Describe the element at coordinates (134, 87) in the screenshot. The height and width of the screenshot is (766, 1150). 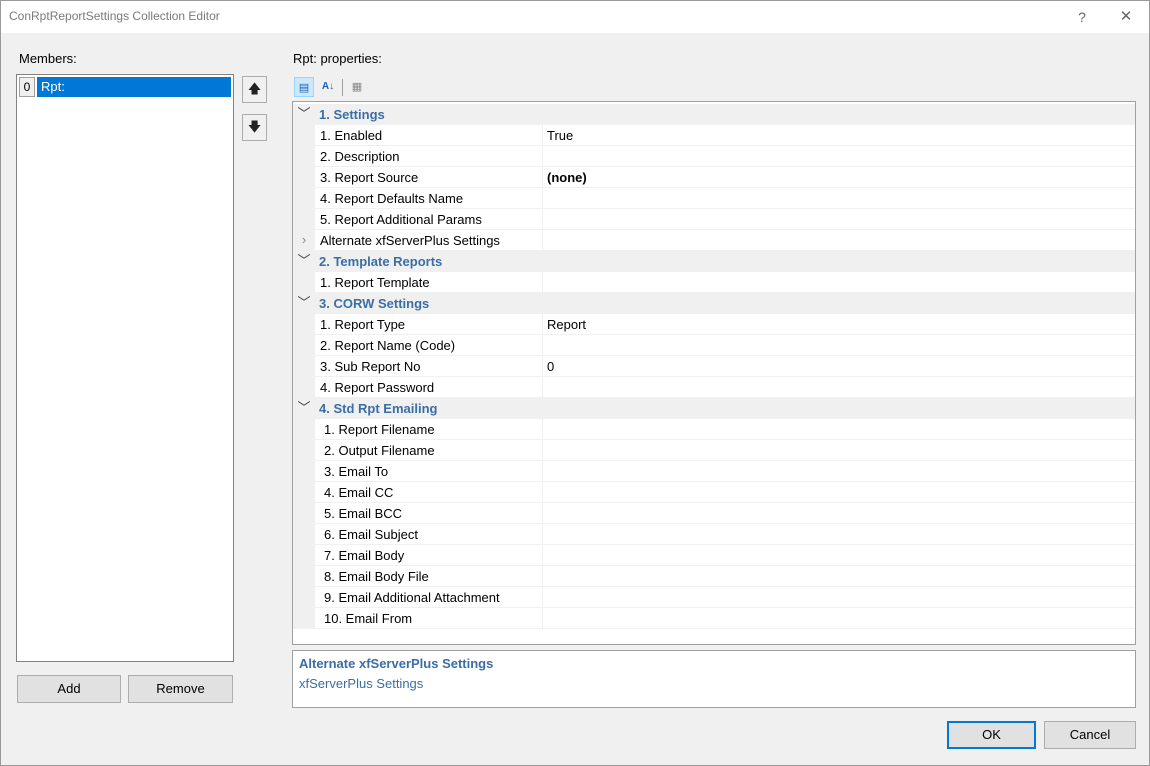
I see `member-label: Rpt:` at that location.